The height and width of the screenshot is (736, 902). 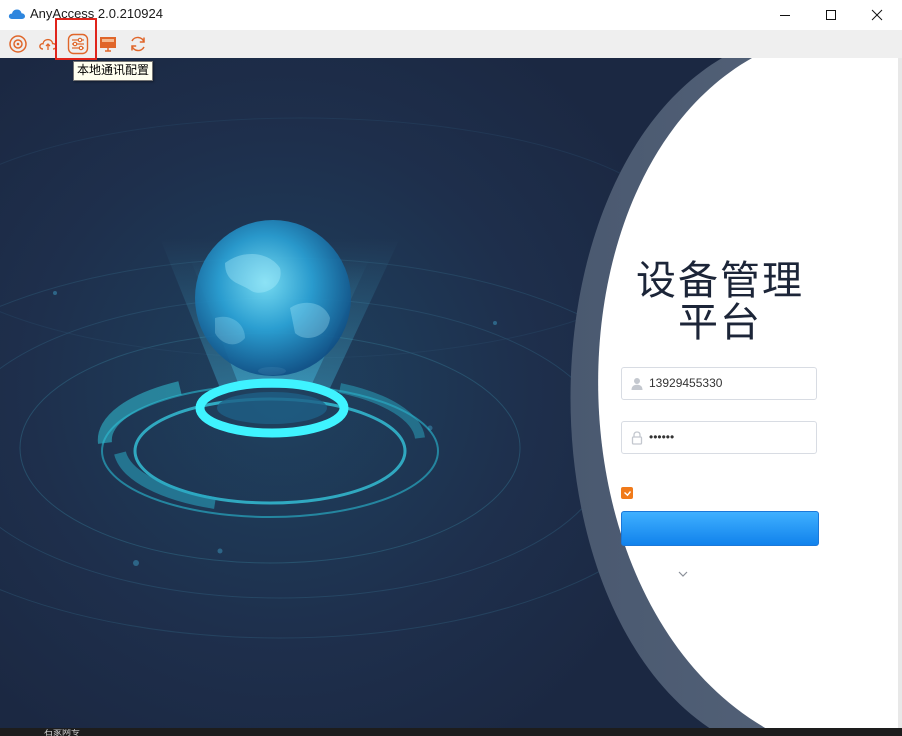 I want to click on platform-title: 设备管理 平台, so click(x=720, y=302).